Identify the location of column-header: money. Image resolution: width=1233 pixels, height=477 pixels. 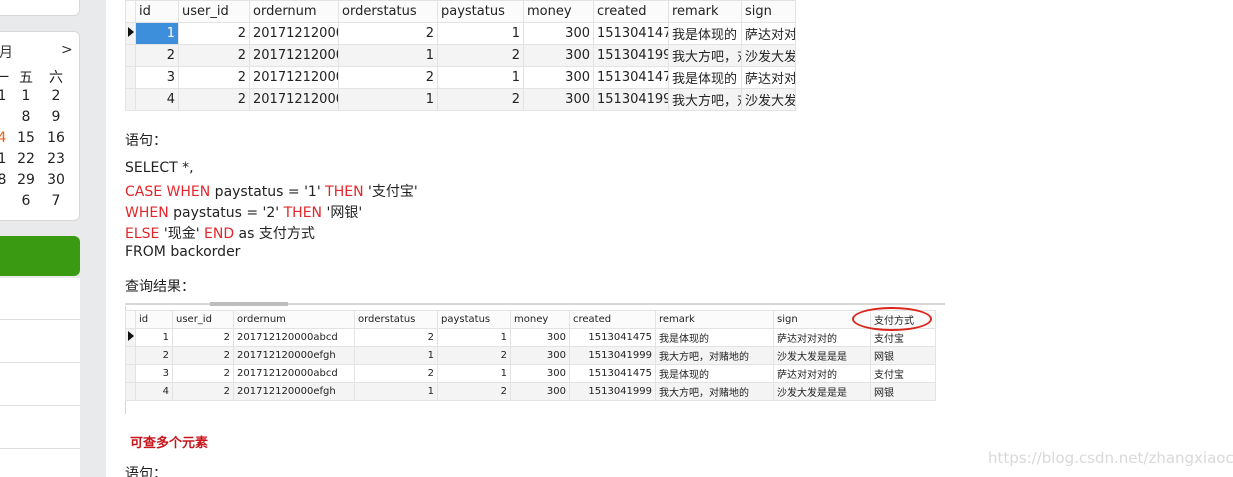
(540, 319).